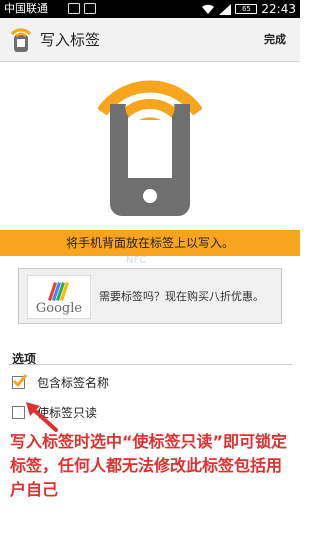 This screenshot has width=320, height=533. What do you see at coordinates (225, 9) in the screenshot?
I see `signal-icon` at bounding box center [225, 9].